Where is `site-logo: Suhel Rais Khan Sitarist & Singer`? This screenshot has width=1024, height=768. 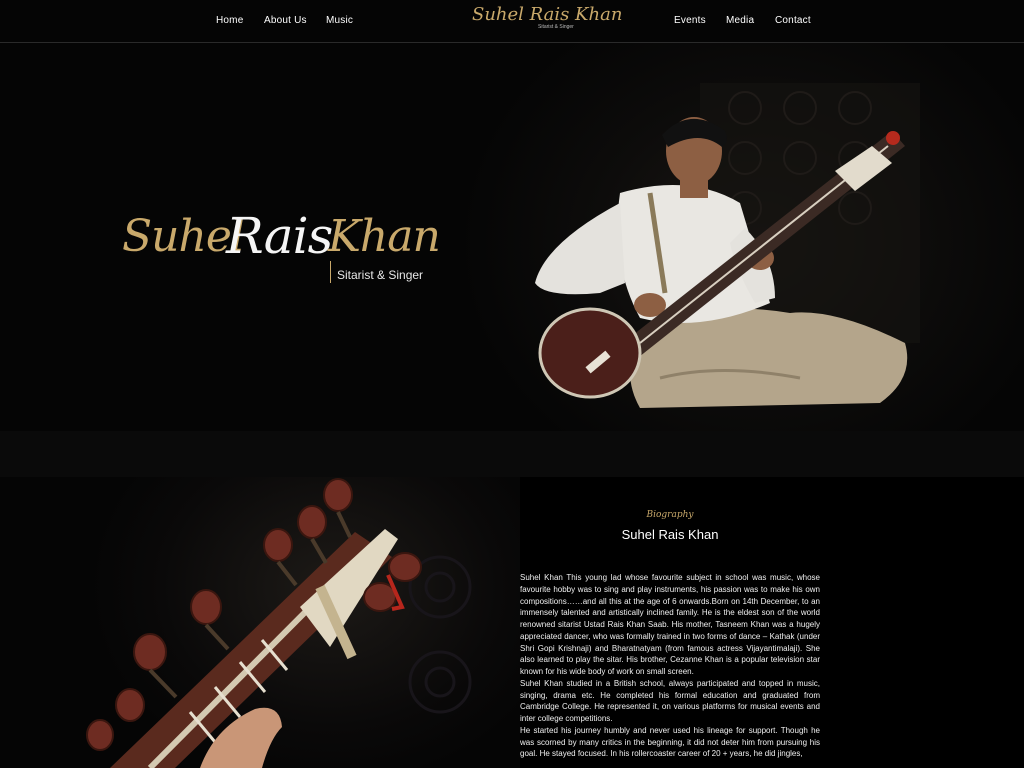
site-logo: Suhel Rais Khan Sitarist & Singer is located at coordinates (547, 21).